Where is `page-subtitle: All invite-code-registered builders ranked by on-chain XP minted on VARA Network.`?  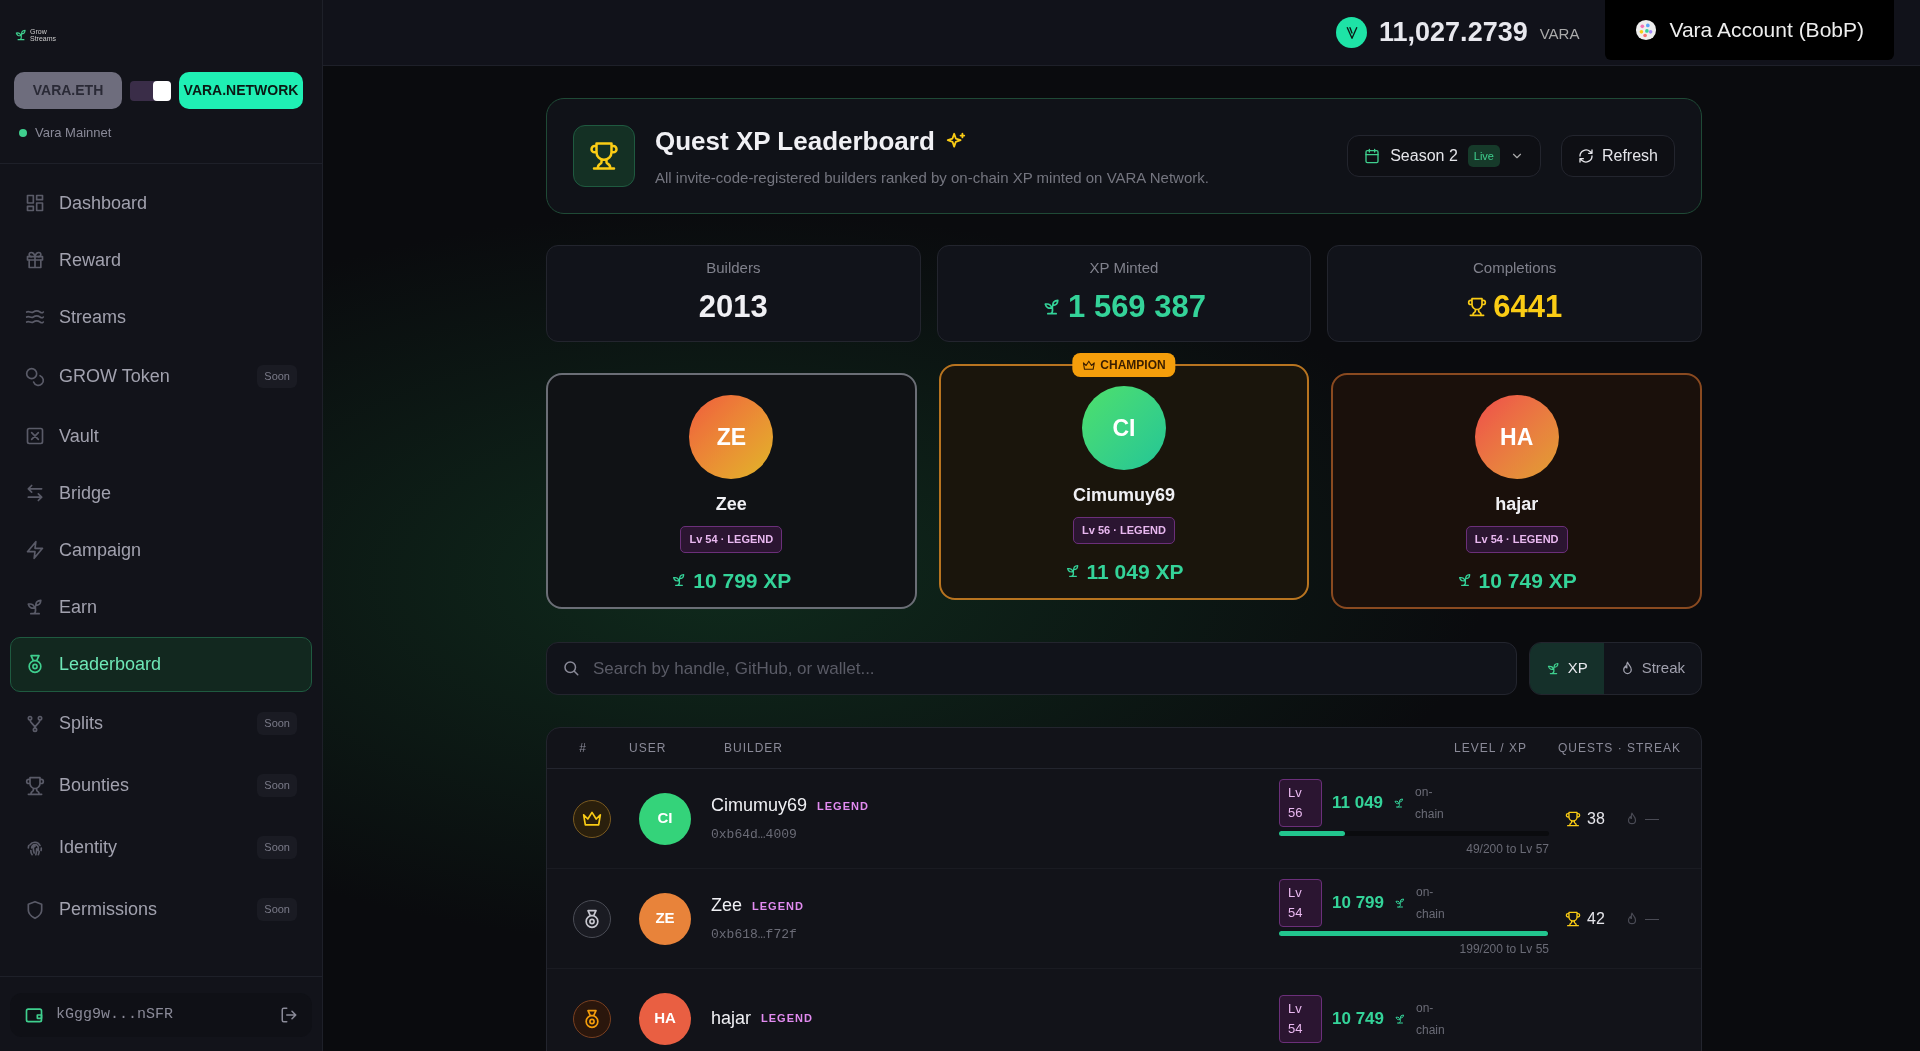
page-subtitle: All invite-code-registered builders ranked by on-chain XP minted on VARA Network. is located at coordinates (932, 178).